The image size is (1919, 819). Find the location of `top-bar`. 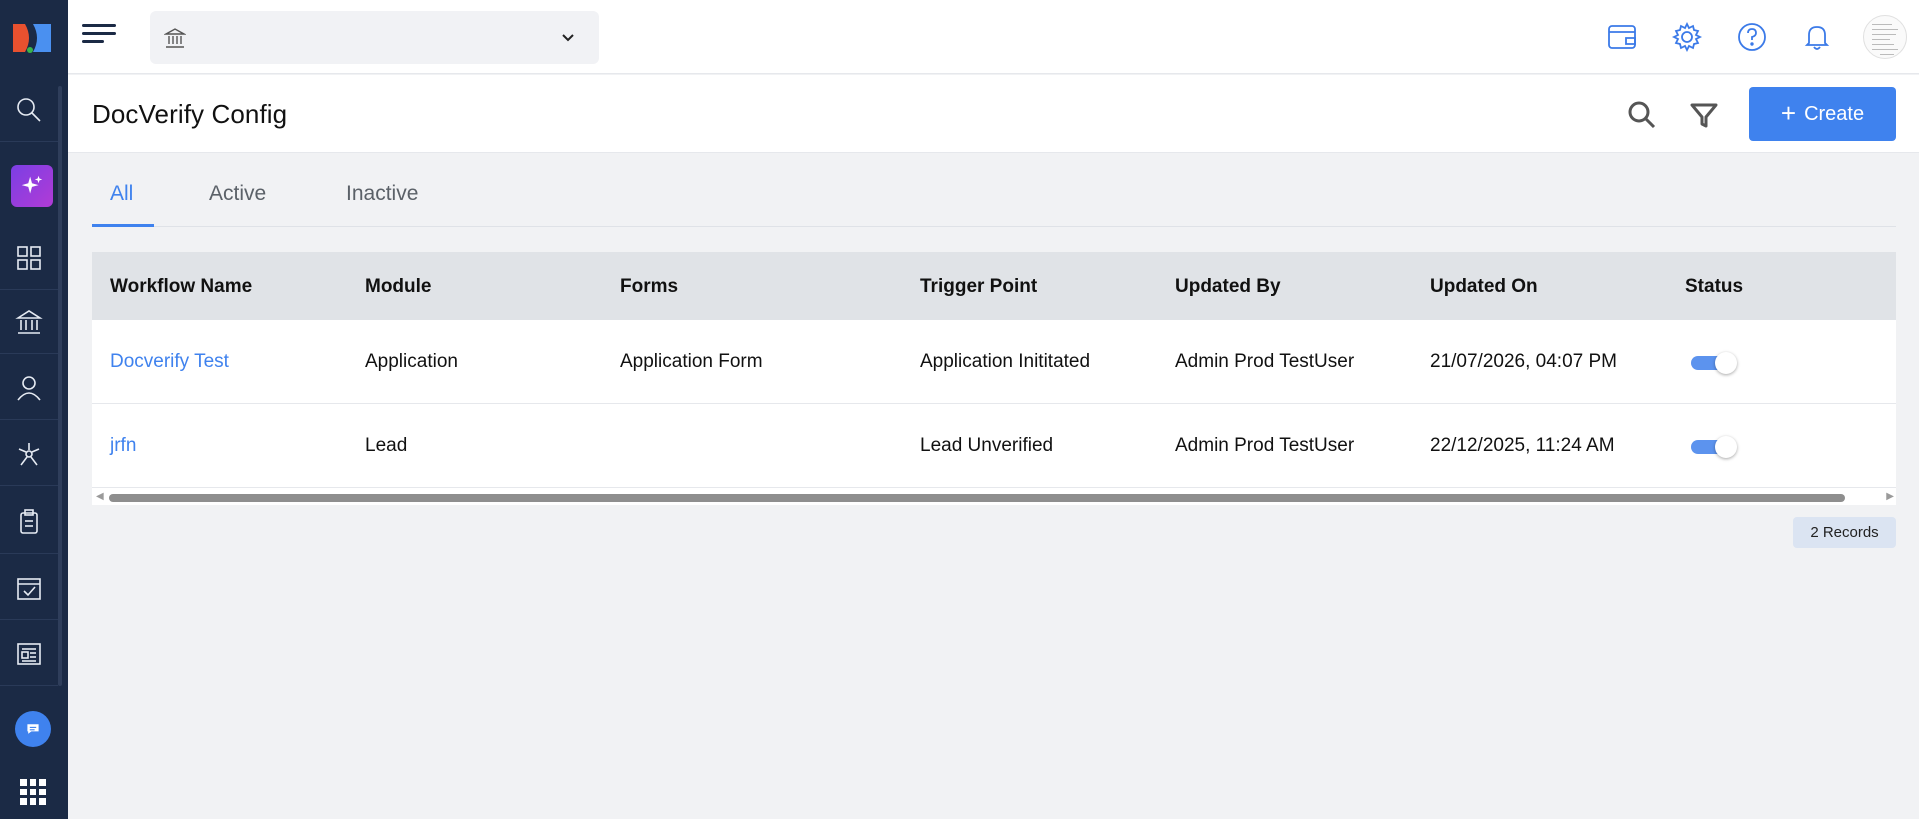

top-bar is located at coordinates (993, 37).